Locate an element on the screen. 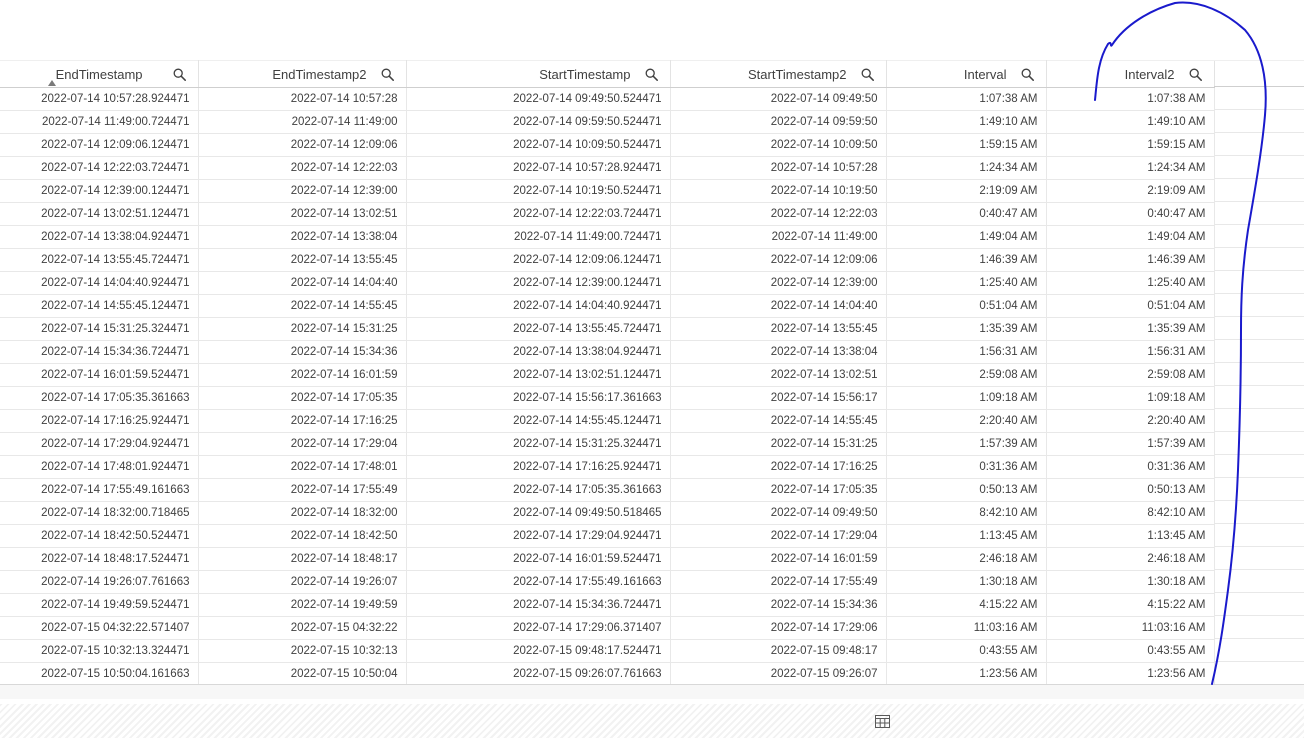  column-header-interval: Interval is located at coordinates (966, 74).